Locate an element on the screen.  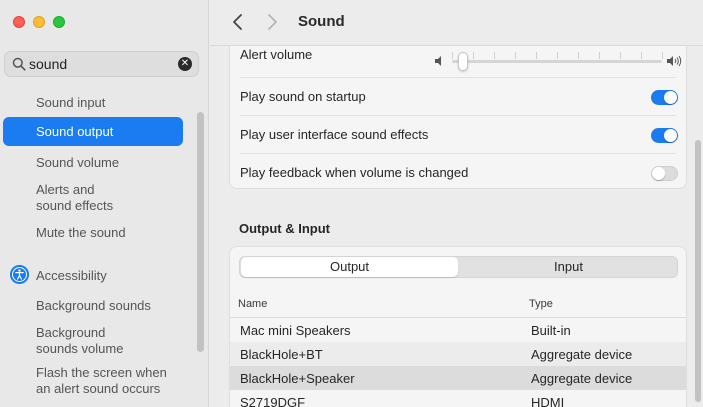
table-row: BlackHole+BT Aggregate device is located at coordinates (458, 354).